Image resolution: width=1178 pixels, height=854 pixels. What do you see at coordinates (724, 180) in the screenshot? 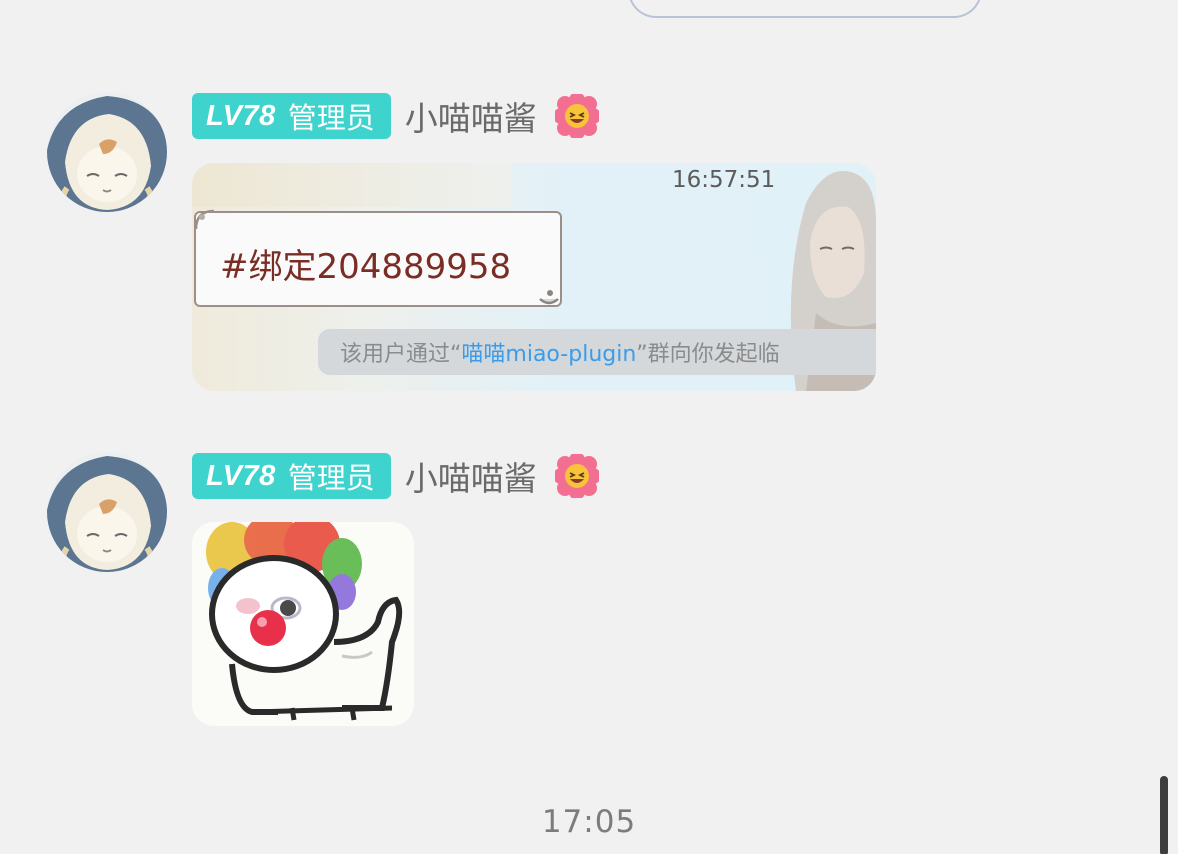
I see `screenshot-time: 16:57:51` at bounding box center [724, 180].